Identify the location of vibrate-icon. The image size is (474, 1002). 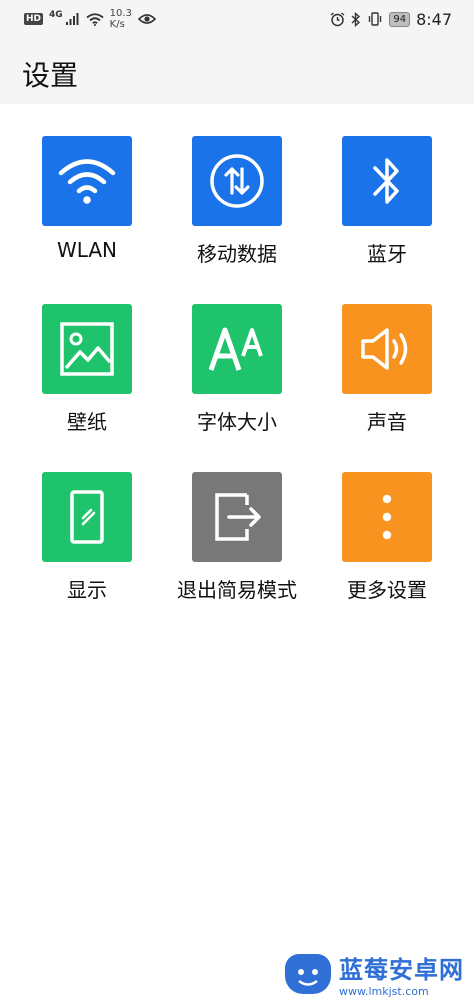
(375, 19).